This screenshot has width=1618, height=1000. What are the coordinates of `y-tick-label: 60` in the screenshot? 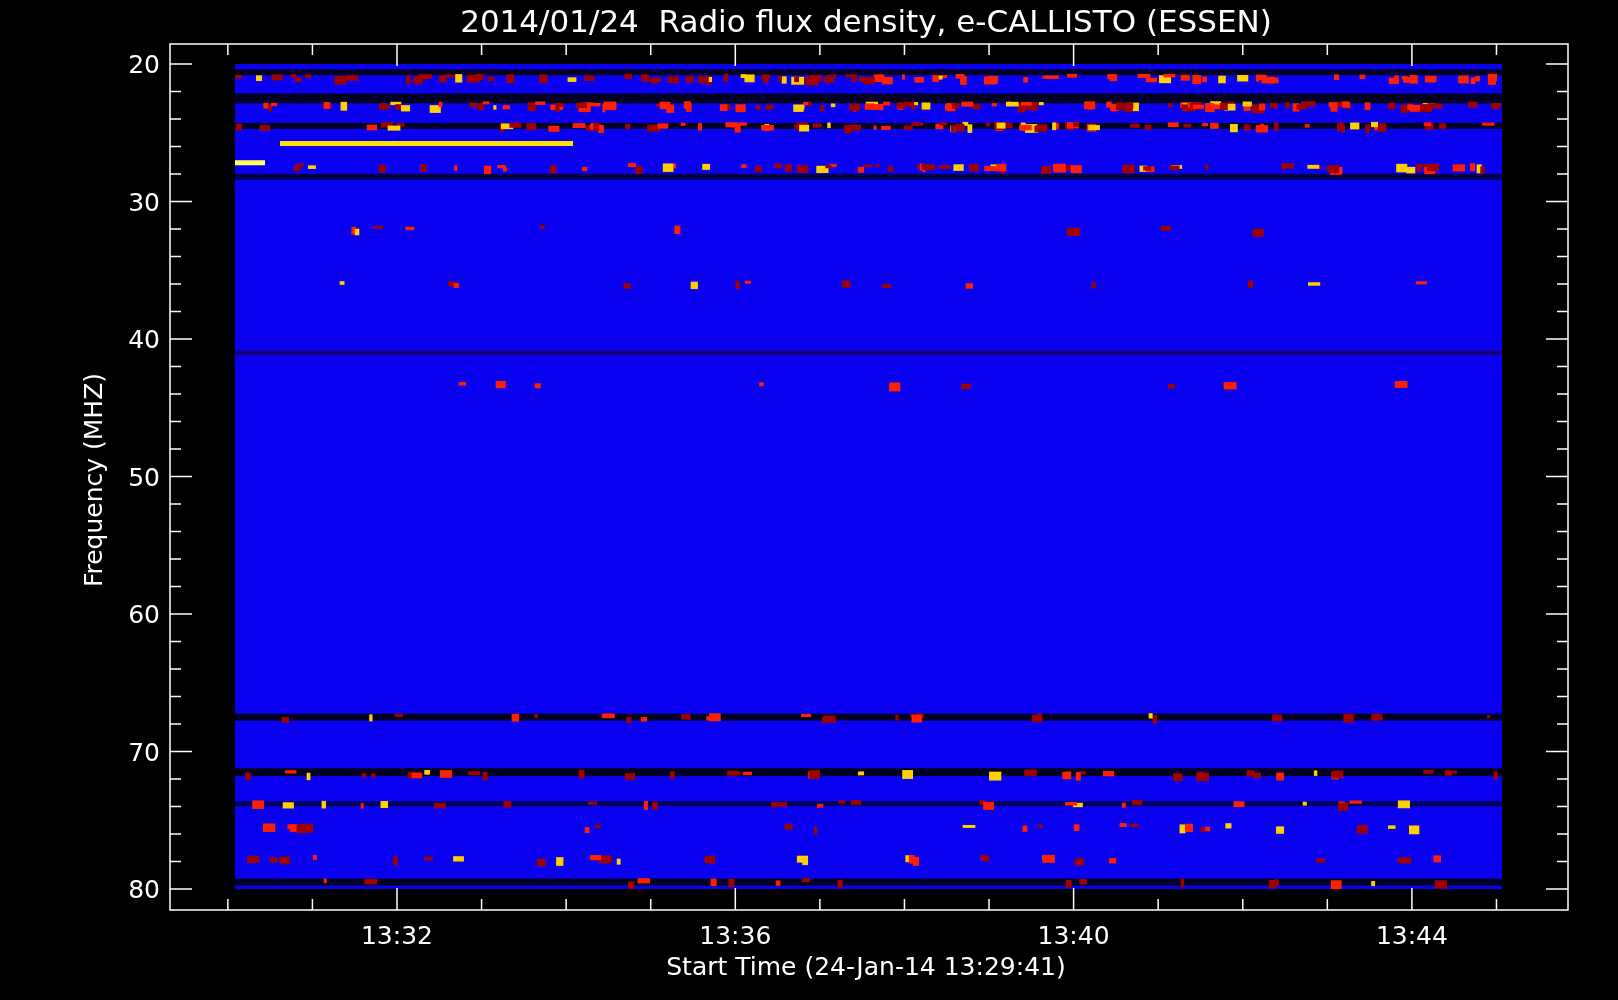 It's located at (144, 614).